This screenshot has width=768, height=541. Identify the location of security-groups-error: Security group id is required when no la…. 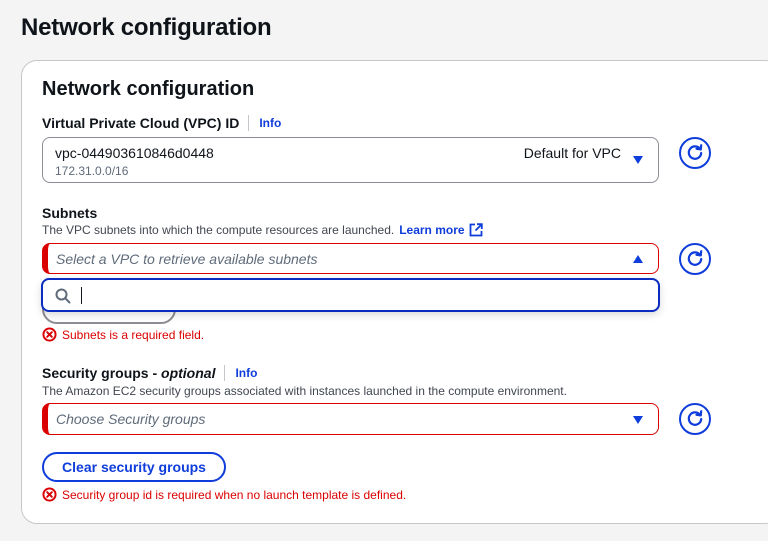
(224, 494).